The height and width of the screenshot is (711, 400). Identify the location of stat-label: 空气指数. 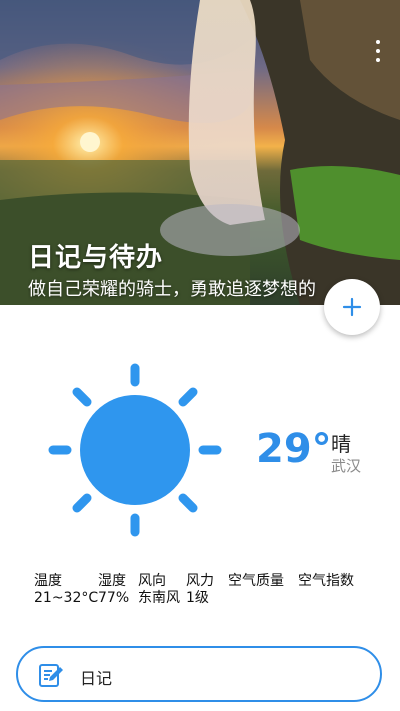
(326, 581).